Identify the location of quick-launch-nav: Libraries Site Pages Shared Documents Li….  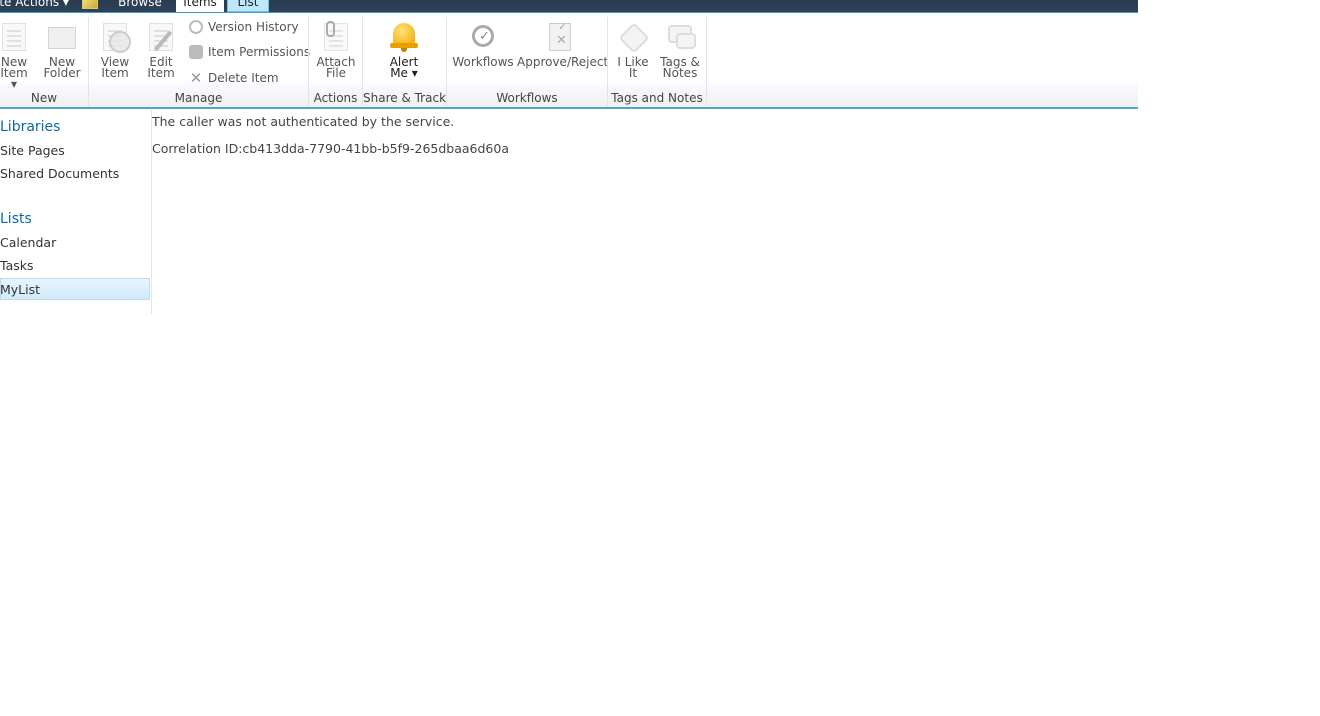
(76, 212).